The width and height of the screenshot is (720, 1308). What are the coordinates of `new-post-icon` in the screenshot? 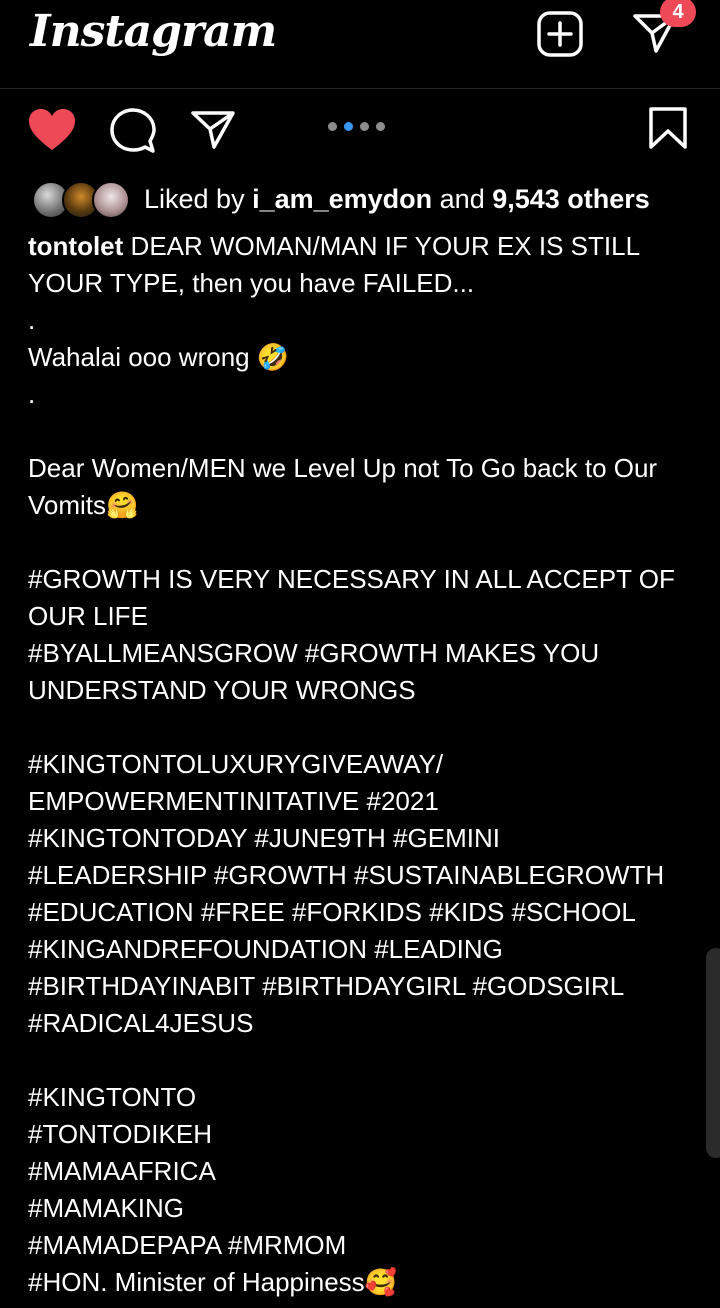 It's located at (560, 34).